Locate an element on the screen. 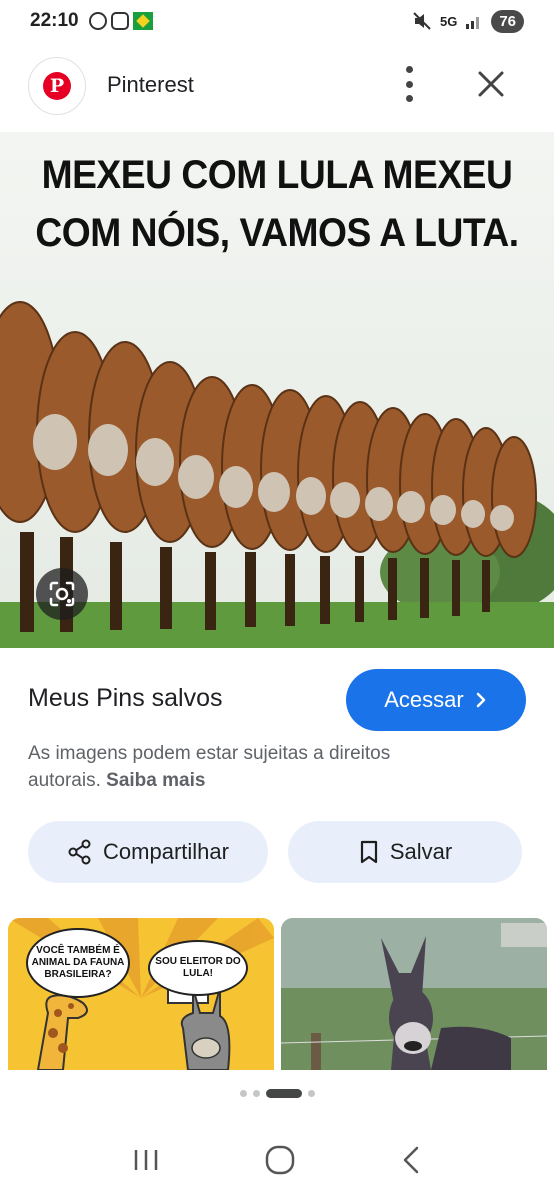 Image resolution: width=554 pixels, height=1200 pixels. status-time: 22:10 is located at coordinates (54, 20).